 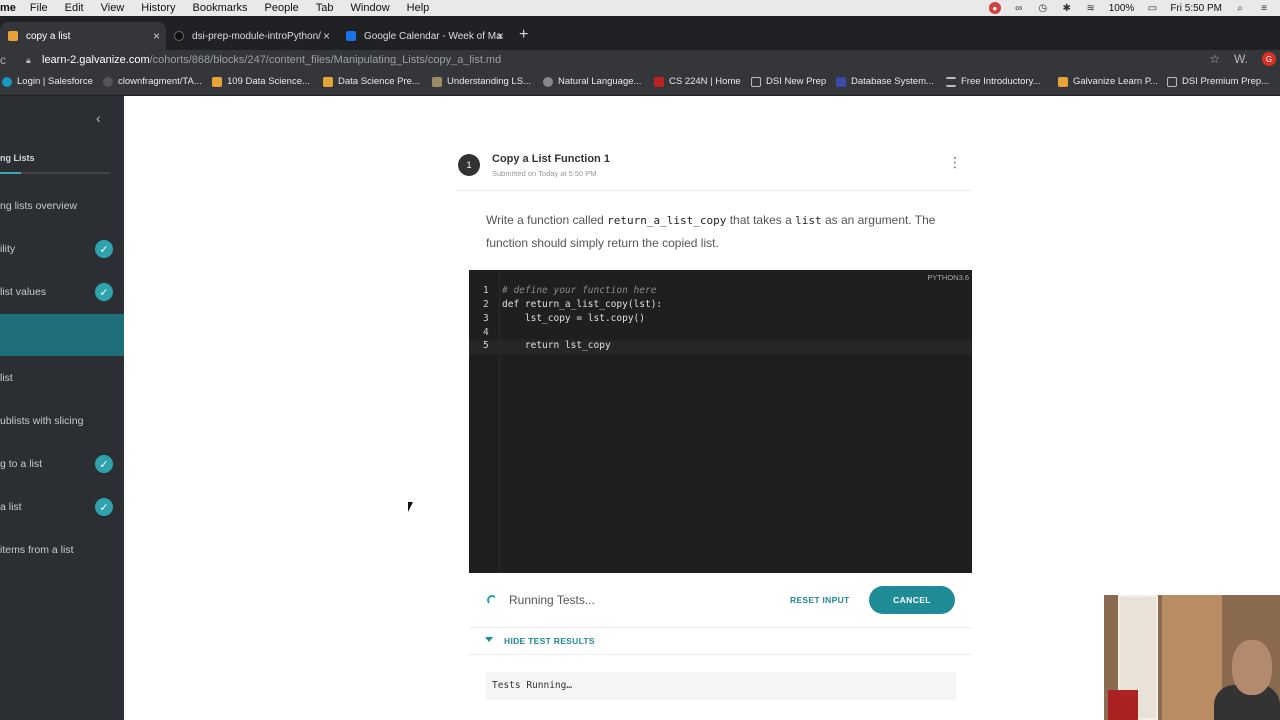 What do you see at coordinates (1123, 705) in the screenshot?
I see `webcam-chair` at bounding box center [1123, 705].